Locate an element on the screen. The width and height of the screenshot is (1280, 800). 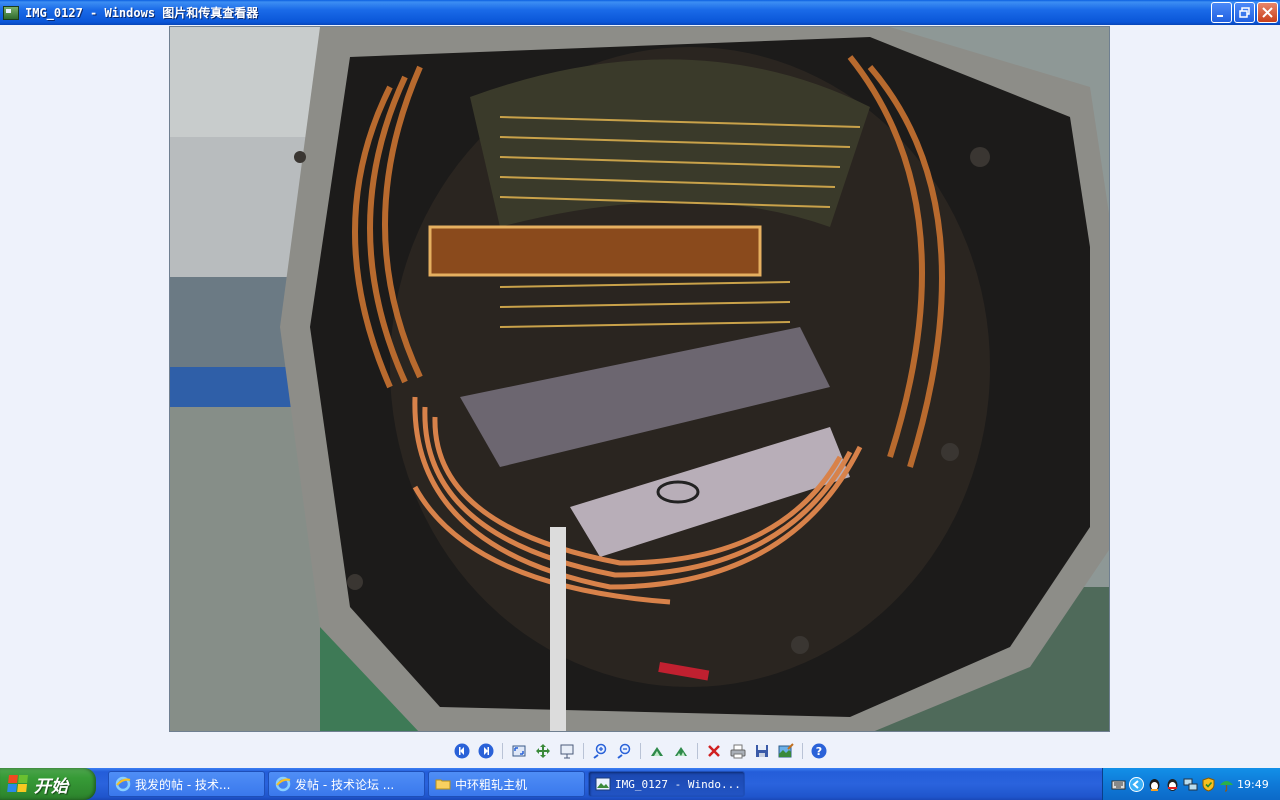
rotate-clockwise-icon is located at coordinates (657, 751).